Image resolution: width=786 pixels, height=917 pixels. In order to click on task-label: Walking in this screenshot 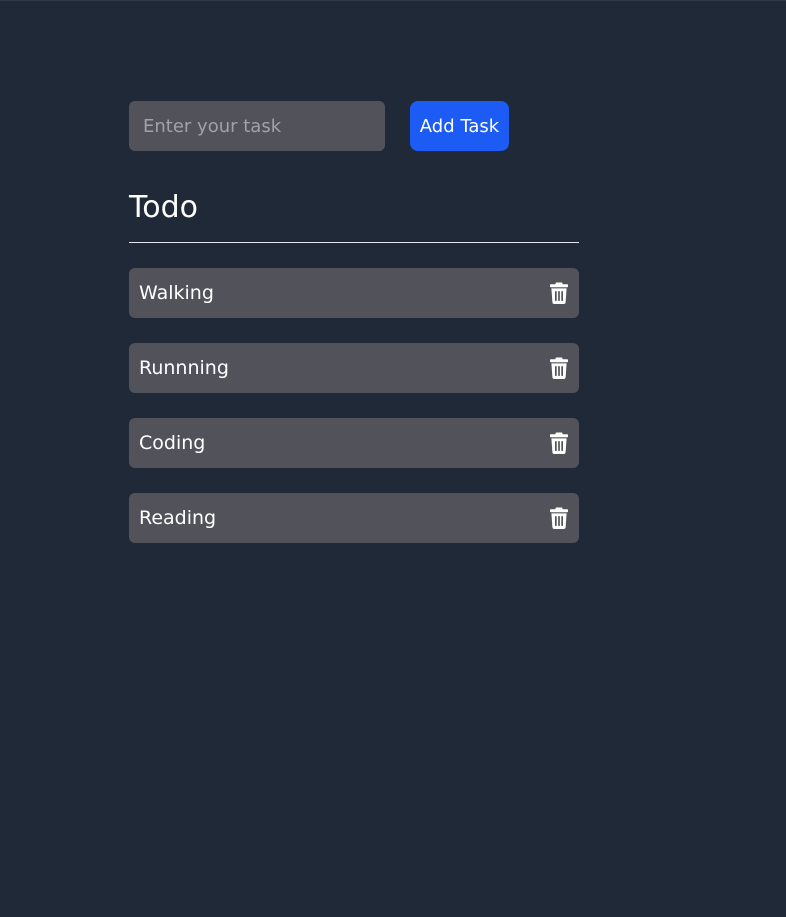, I will do `click(176, 293)`.